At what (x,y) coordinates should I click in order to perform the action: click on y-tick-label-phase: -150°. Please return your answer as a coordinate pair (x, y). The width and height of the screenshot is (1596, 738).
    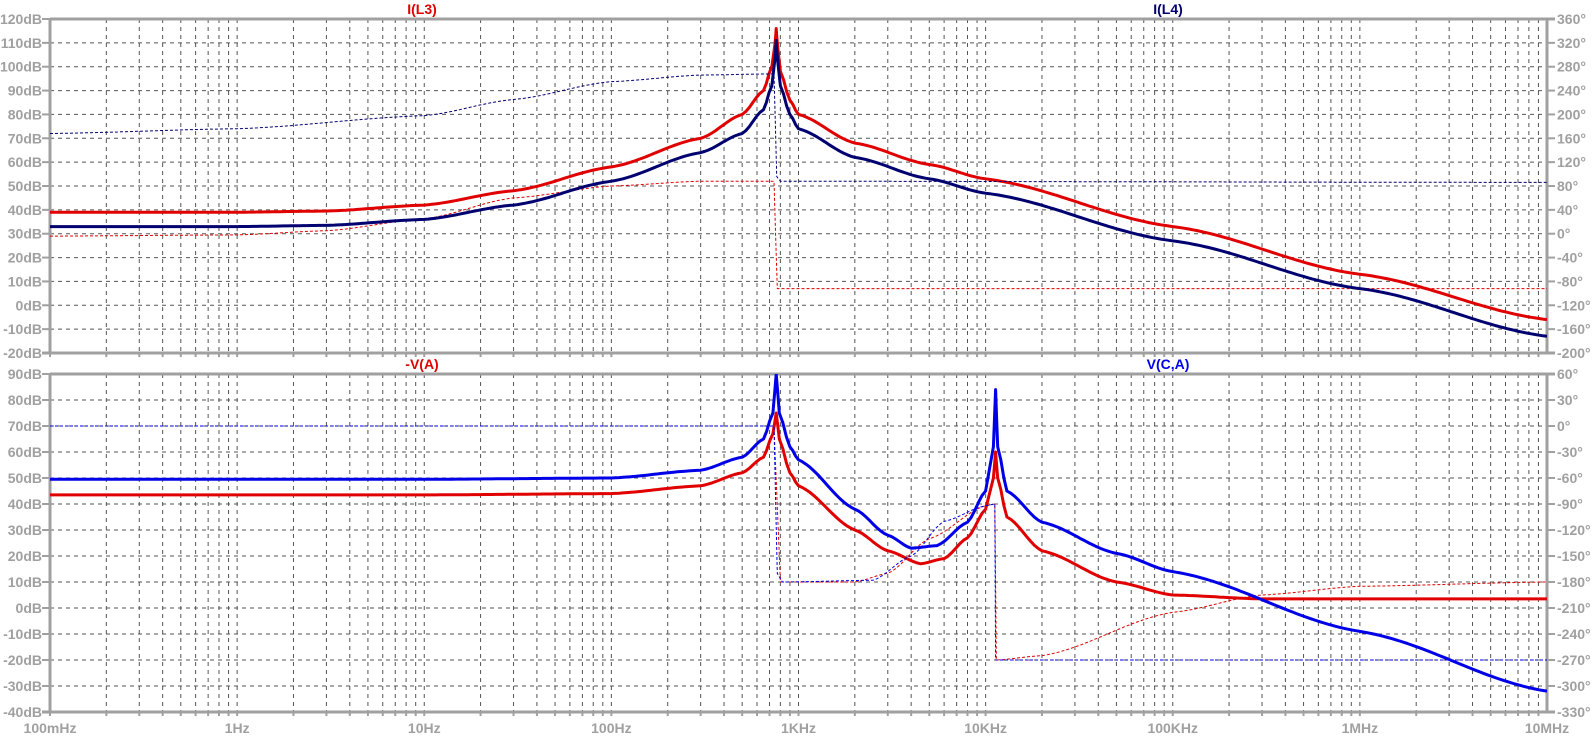
    Looking at the image, I should click on (1574, 556).